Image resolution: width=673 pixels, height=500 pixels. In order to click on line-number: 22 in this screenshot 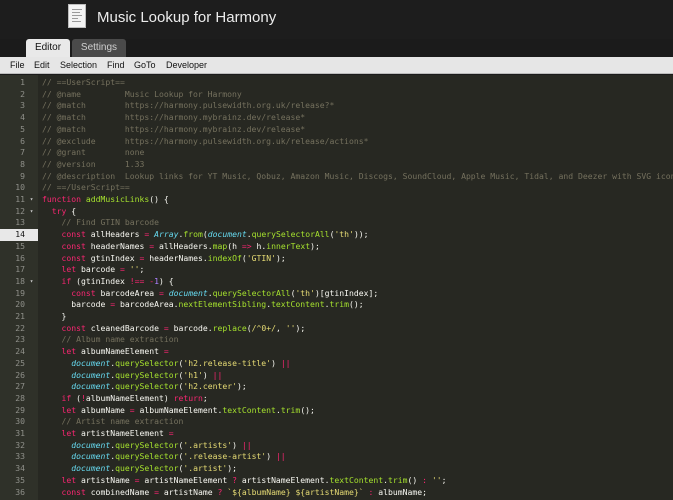, I will do `click(20, 327)`.